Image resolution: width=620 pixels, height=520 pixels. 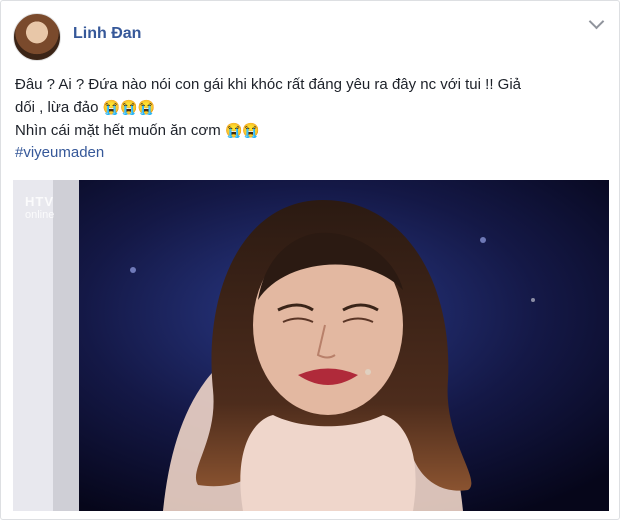 What do you see at coordinates (39, 201) in the screenshot?
I see `watermark-top: HTV` at bounding box center [39, 201].